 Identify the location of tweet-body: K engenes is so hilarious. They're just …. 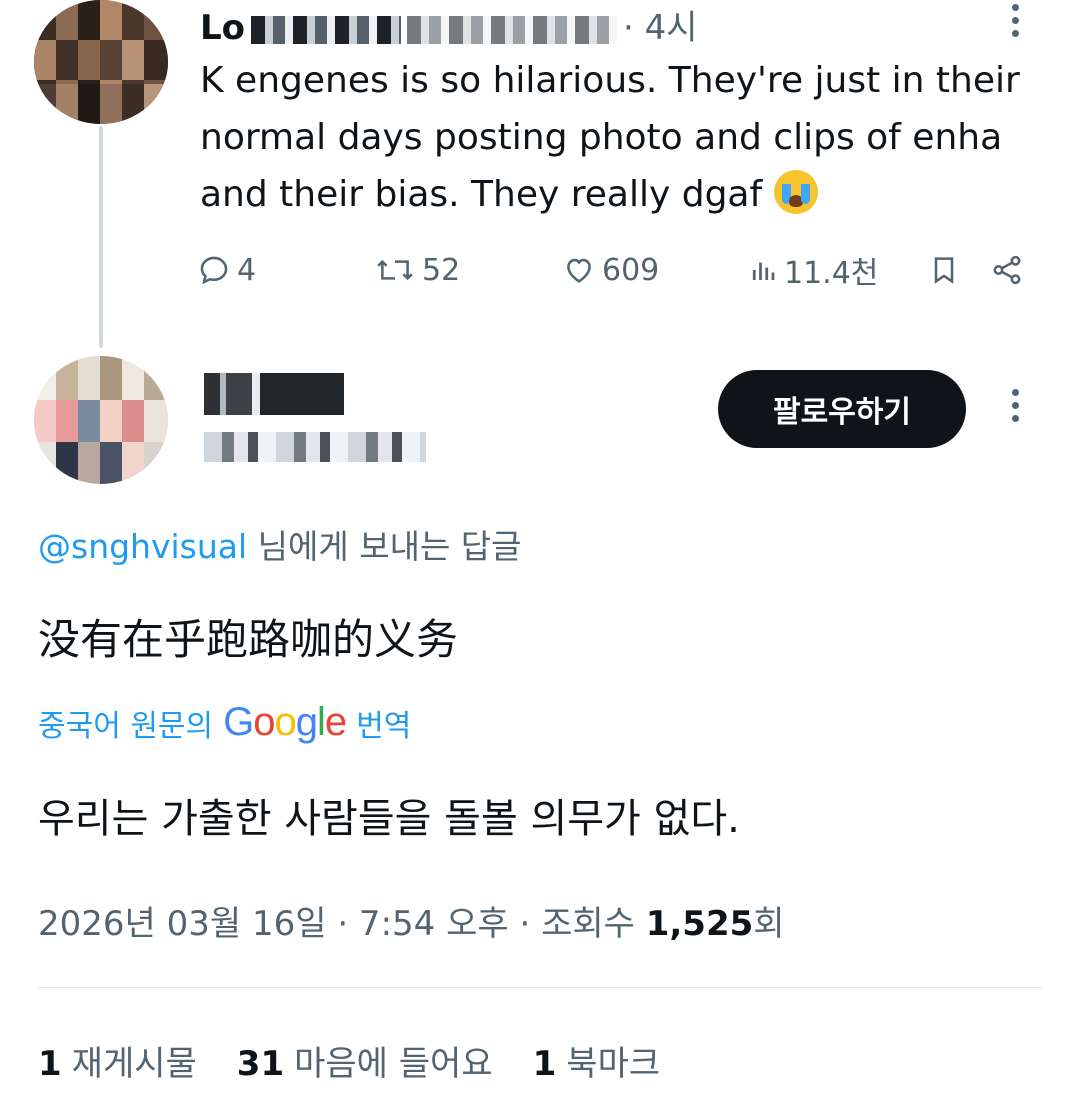
(610, 137).